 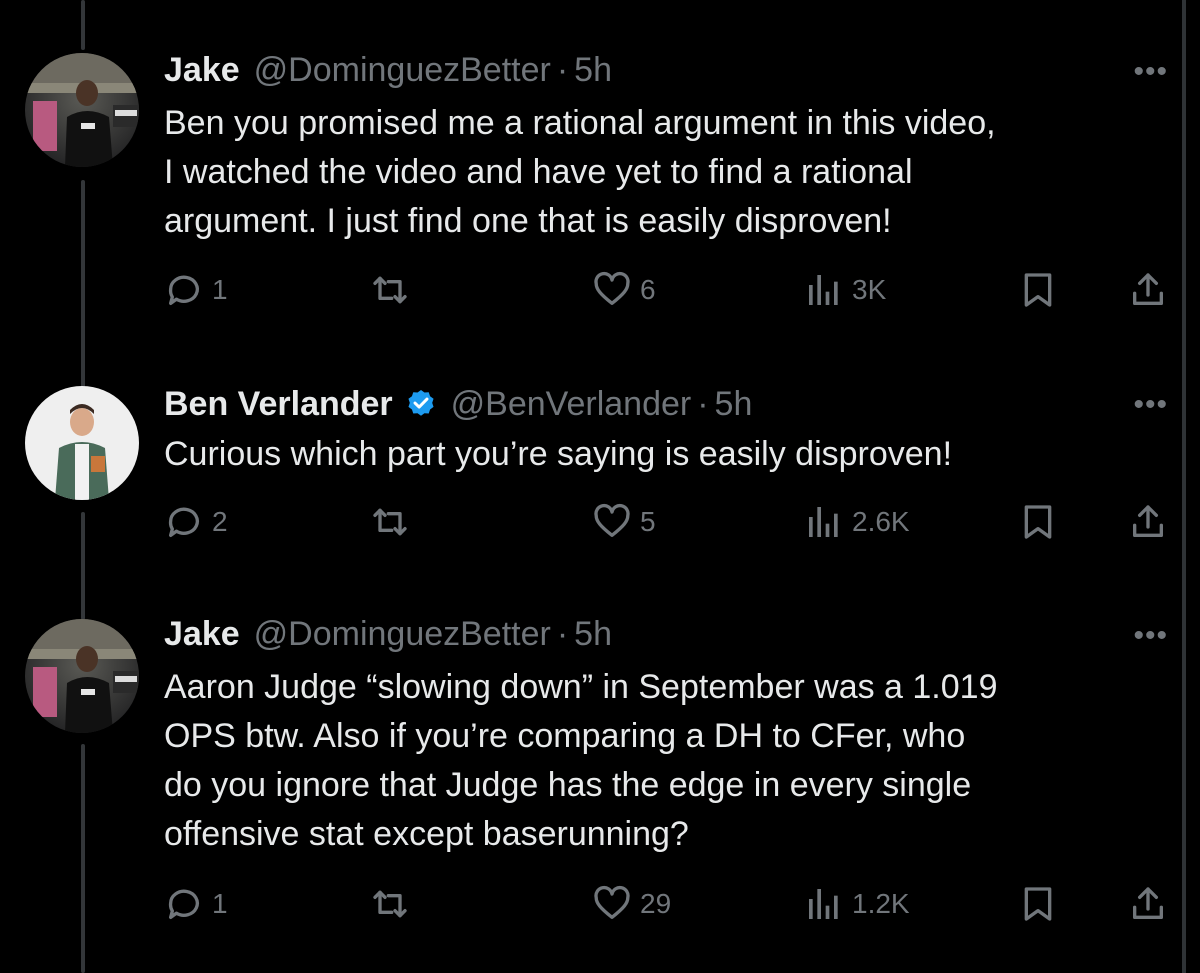 I want to click on repost-icon, so click(x=390, y=904).